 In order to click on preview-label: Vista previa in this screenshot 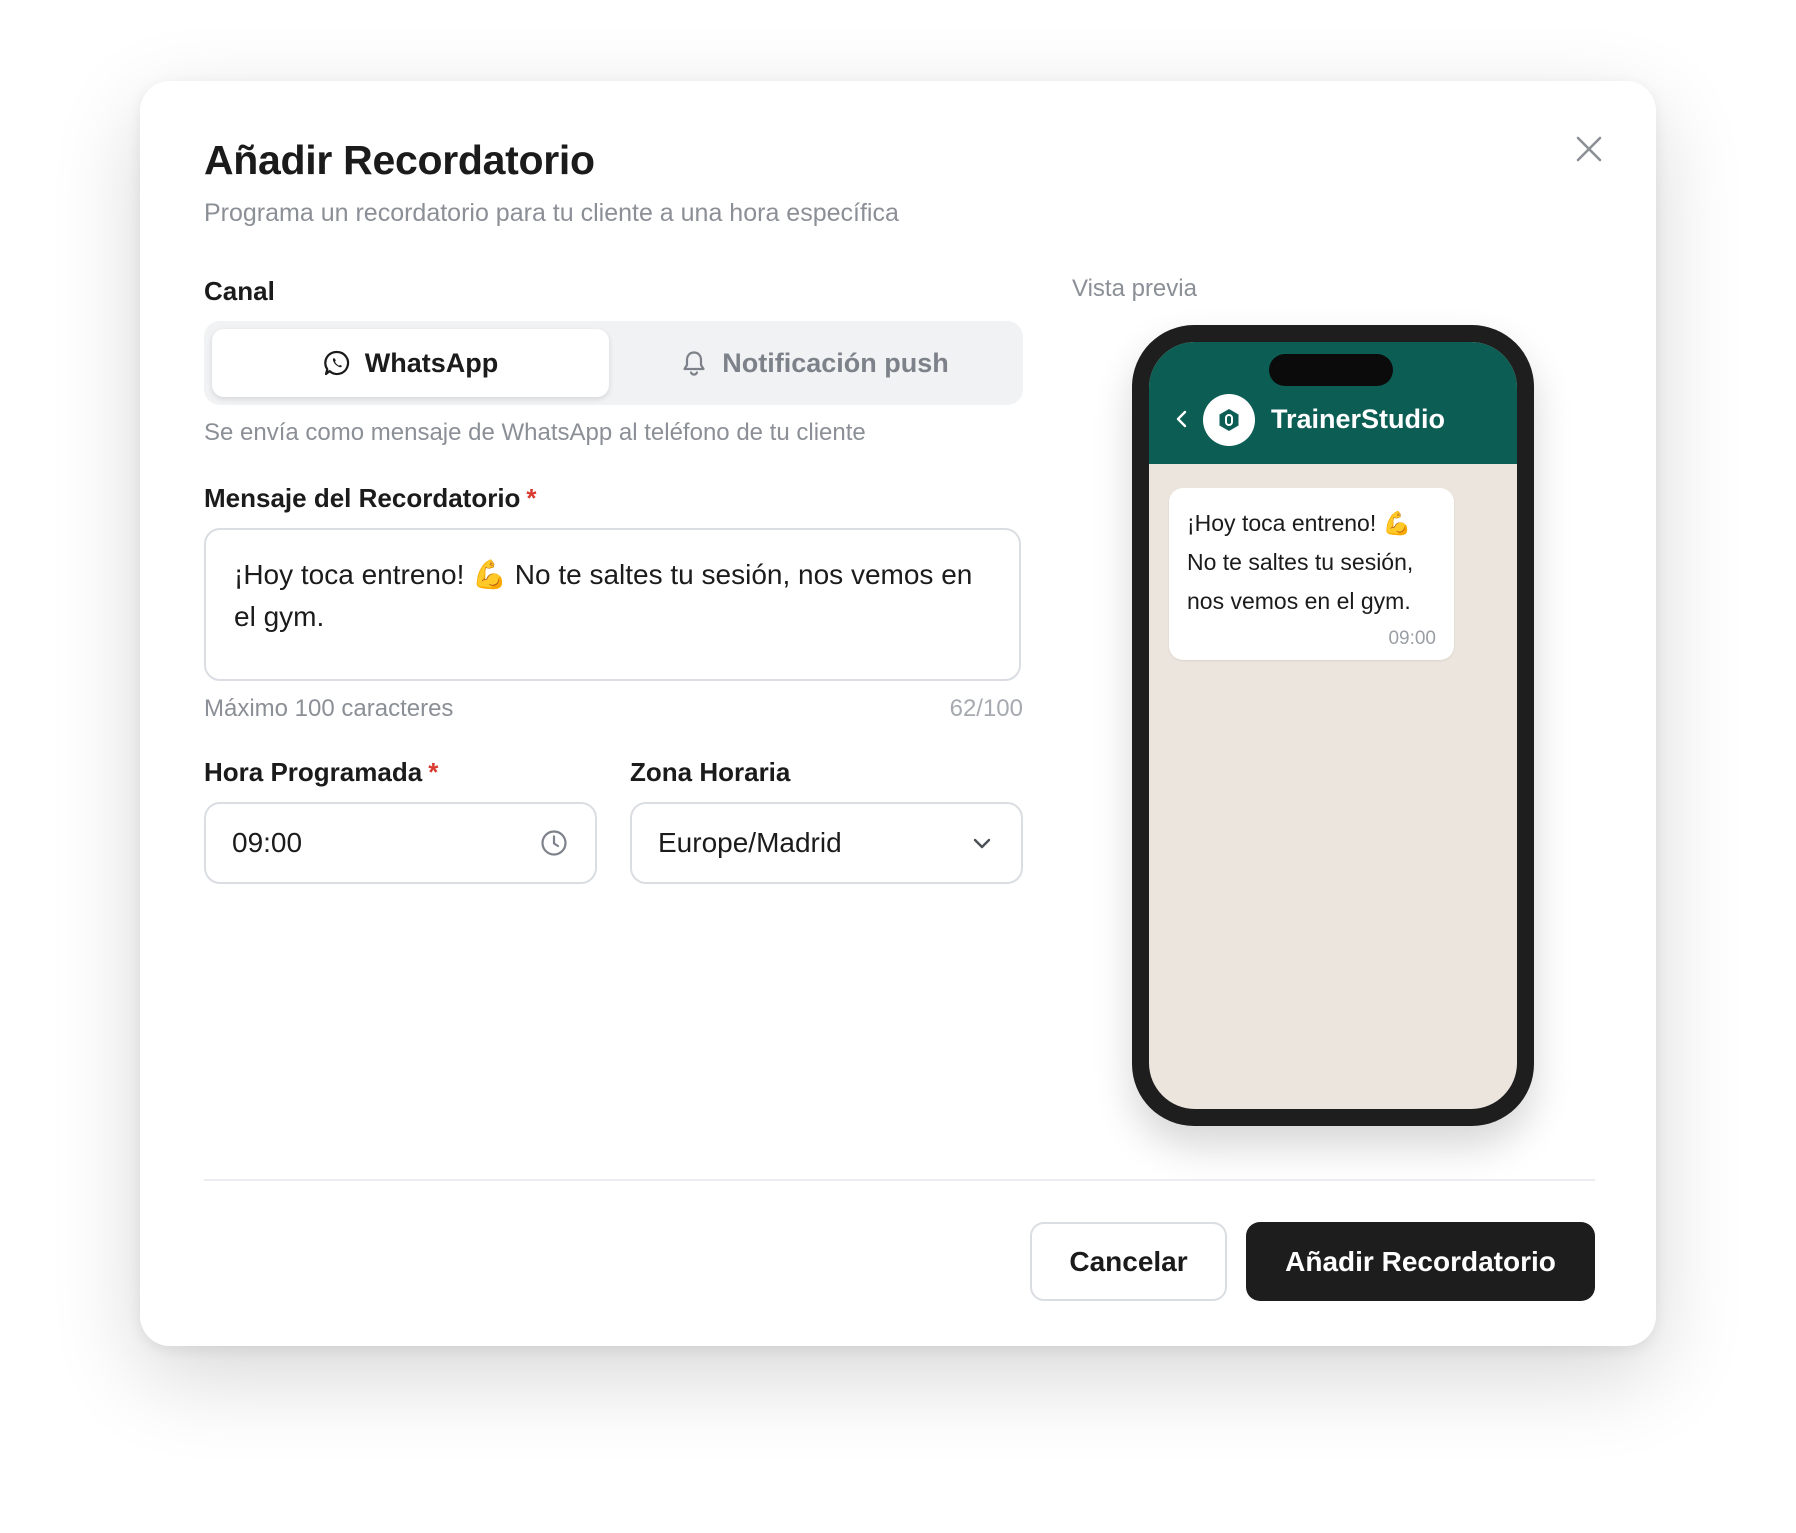, I will do `click(1134, 288)`.